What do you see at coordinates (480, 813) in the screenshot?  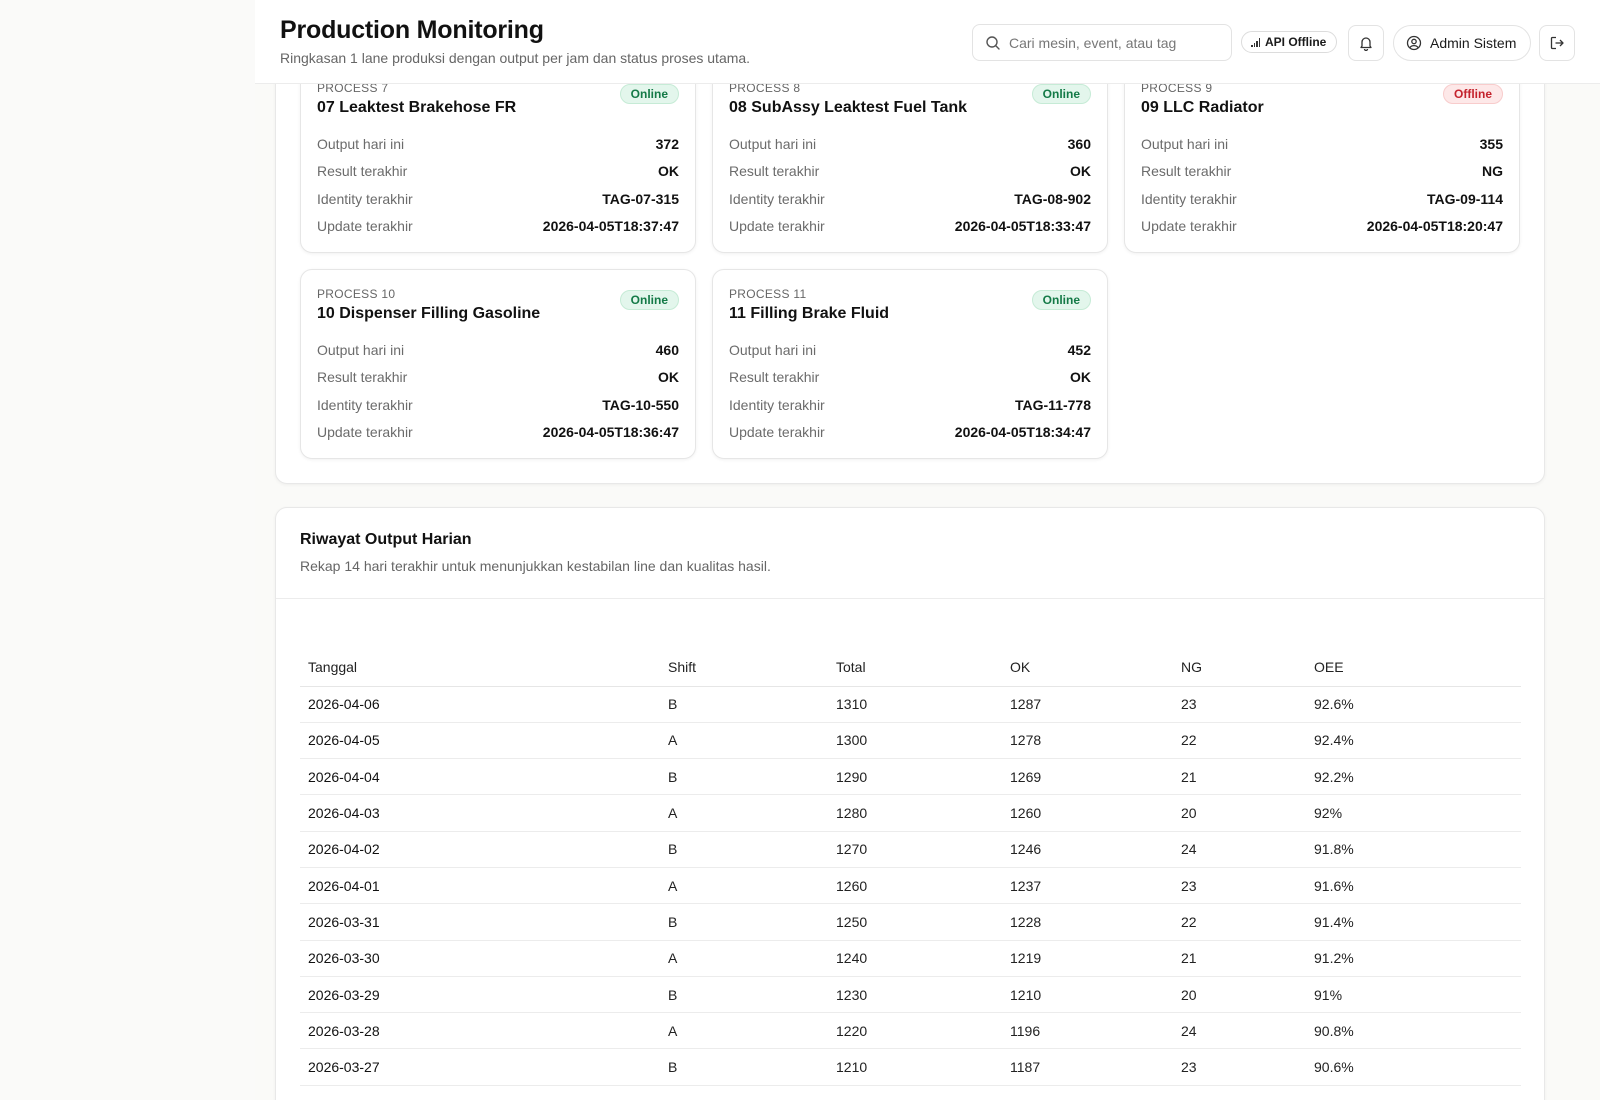 I see `table-cell: 2026-04-03` at bounding box center [480, 813].